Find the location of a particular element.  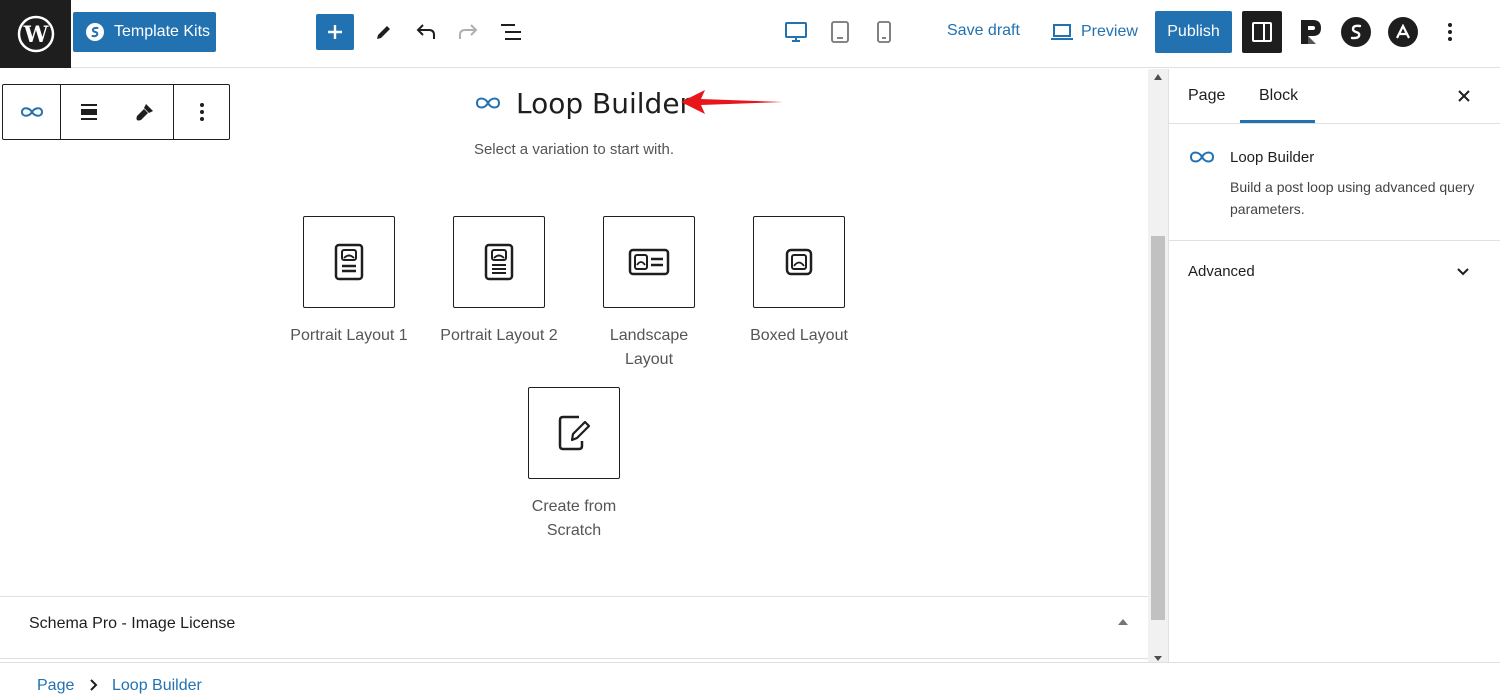

desktop-icon is located at coordinates (796, 32).